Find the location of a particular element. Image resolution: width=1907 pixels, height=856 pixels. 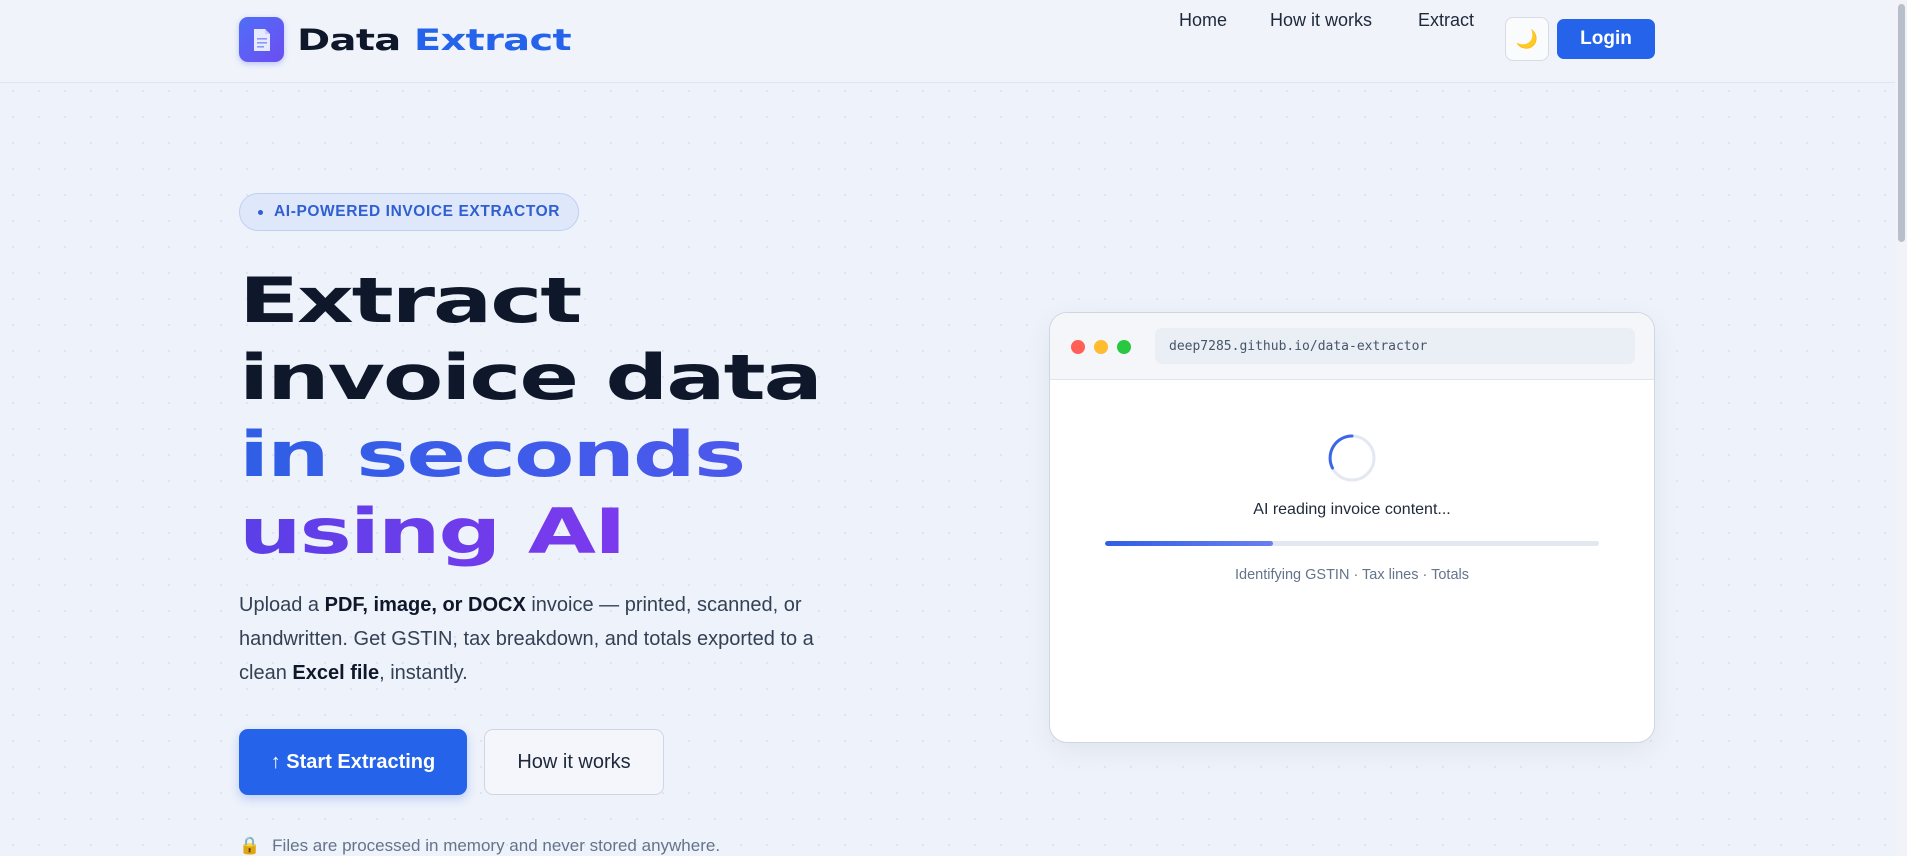

theme-toggle-button: 🌙 is located at coordinates (1527, 39).